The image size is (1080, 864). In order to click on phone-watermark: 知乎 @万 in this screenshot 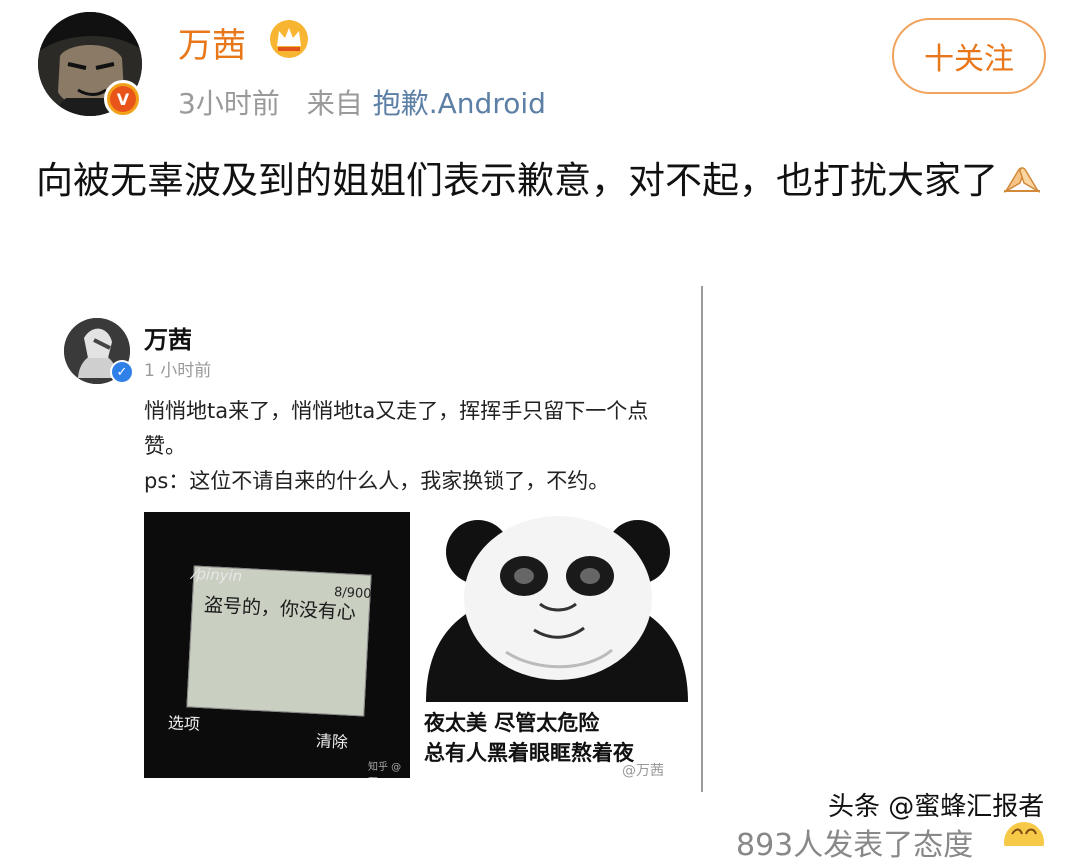, I will do `click(385, 770)`.